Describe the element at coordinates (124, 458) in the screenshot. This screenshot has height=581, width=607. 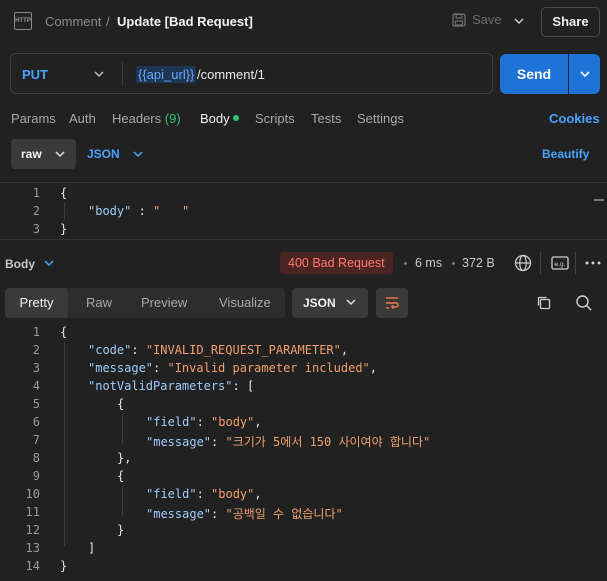
I see `code-line: },` at that location.